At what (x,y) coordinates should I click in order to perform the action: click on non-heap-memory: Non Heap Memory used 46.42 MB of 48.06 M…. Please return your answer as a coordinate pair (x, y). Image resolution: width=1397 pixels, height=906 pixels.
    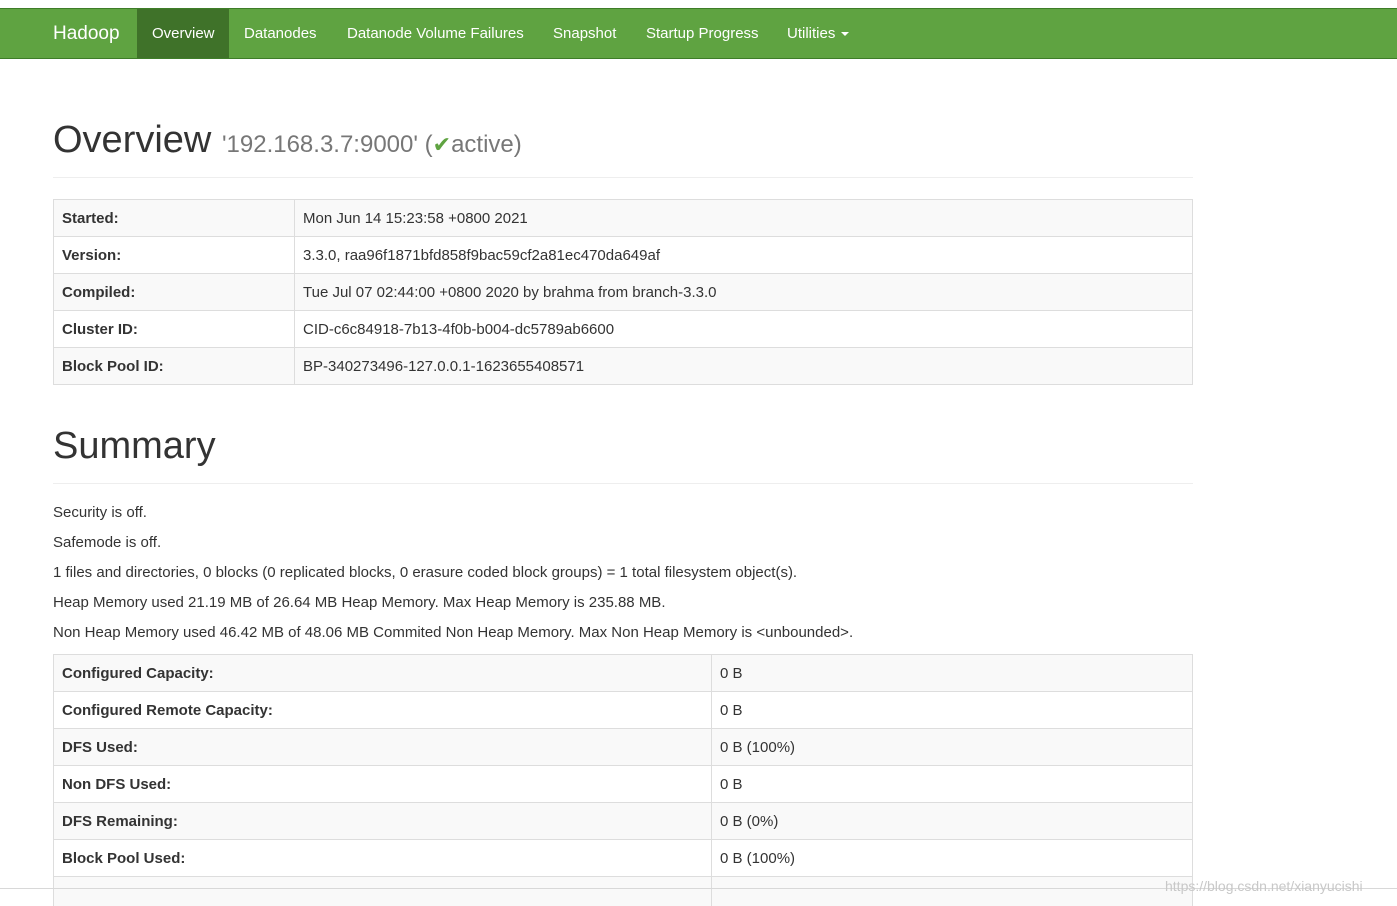
    Looking at the image, I should click on (453, 632).